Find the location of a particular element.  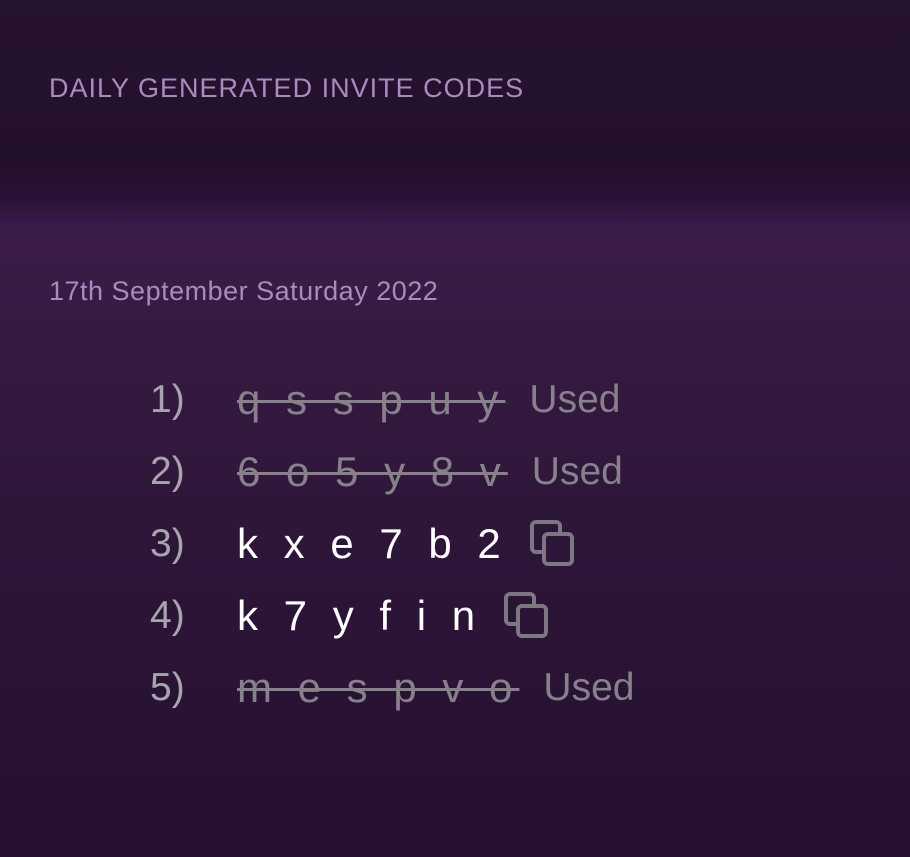

page-title: DAILY GENERATED INVITE CODES is located at coordinates (287, 88).